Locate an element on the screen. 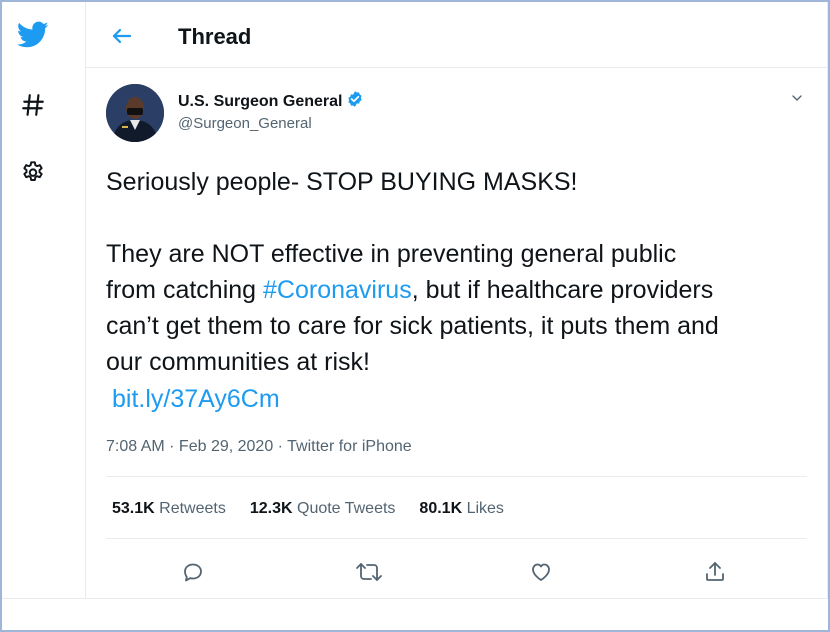  tweet-time: 7:08 AM is located at coordinates (135, 446).